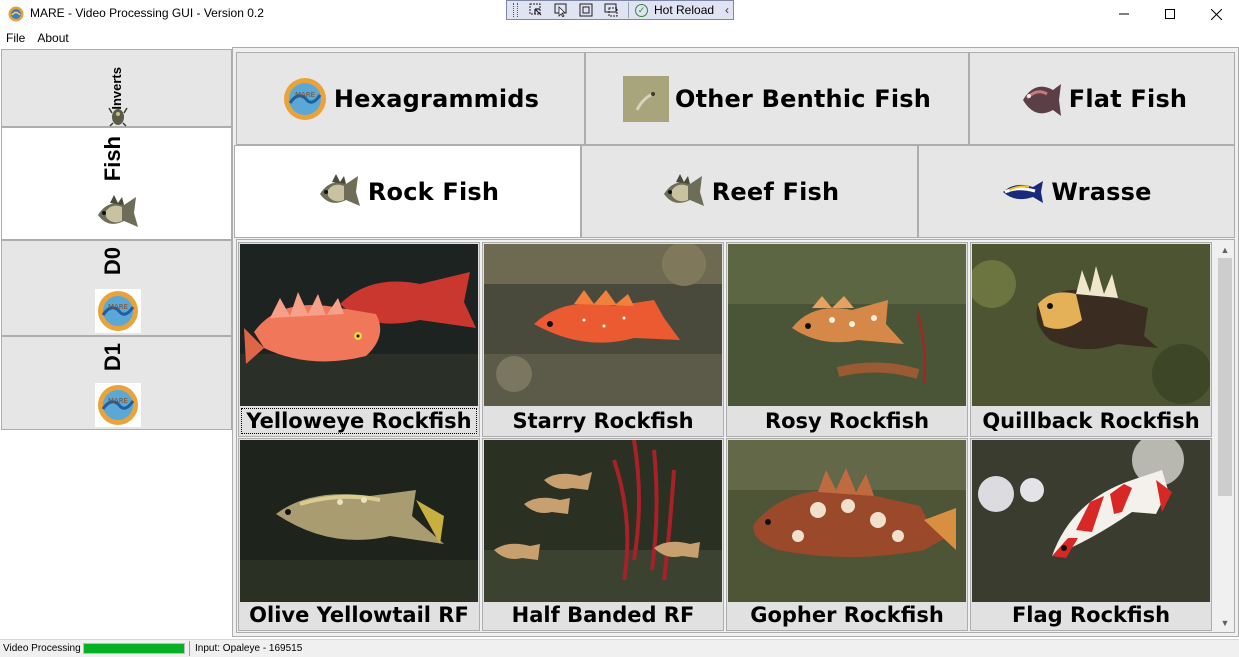 This screenshot has height=657, width=1239. I want to click on species-tile-starry-rockfish: Starry Rockfish, so click(603, 339).